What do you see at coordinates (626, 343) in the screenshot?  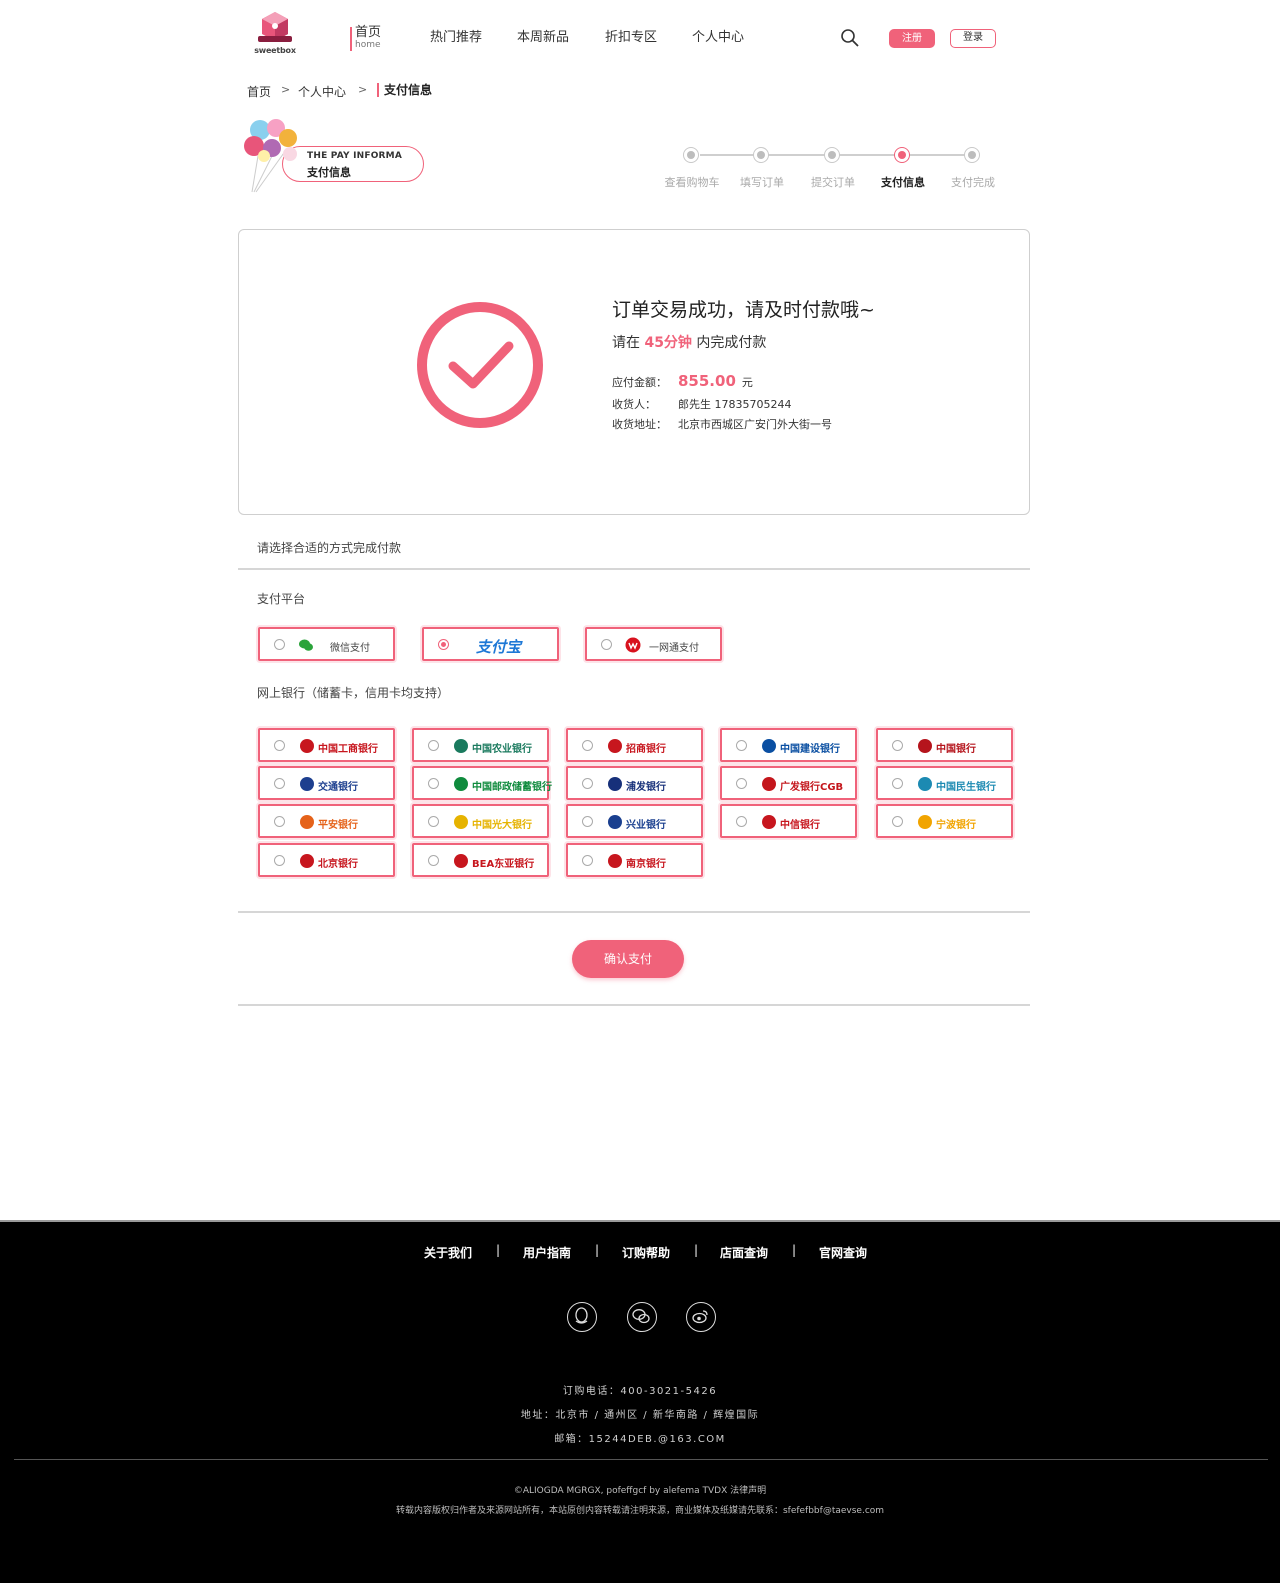 I see `deadline-prefix: 请在` at bounding box center [626, 343].